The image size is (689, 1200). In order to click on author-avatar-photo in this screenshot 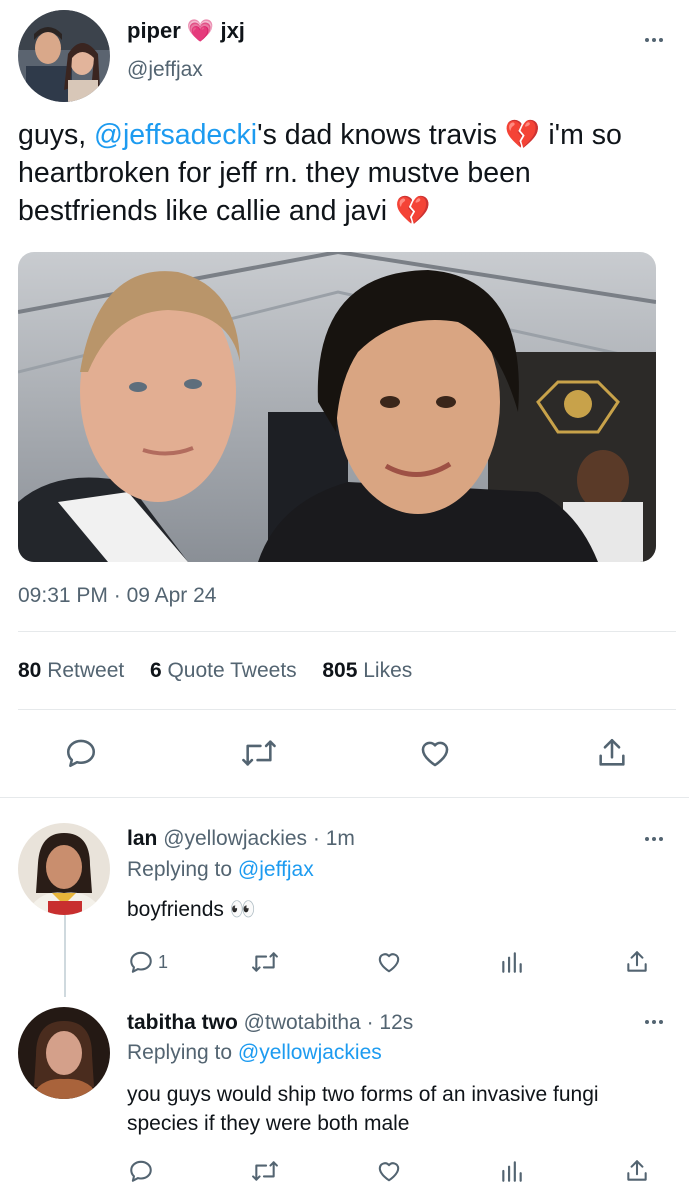, I will do `click(64, 56)`.